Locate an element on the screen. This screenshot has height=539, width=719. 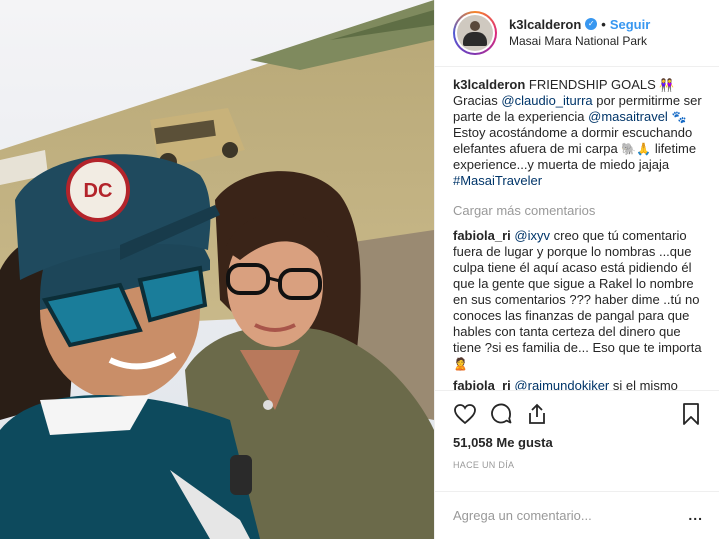
person-pouting-emoji-icon: 🙎 is located at coordinates (460, 363).